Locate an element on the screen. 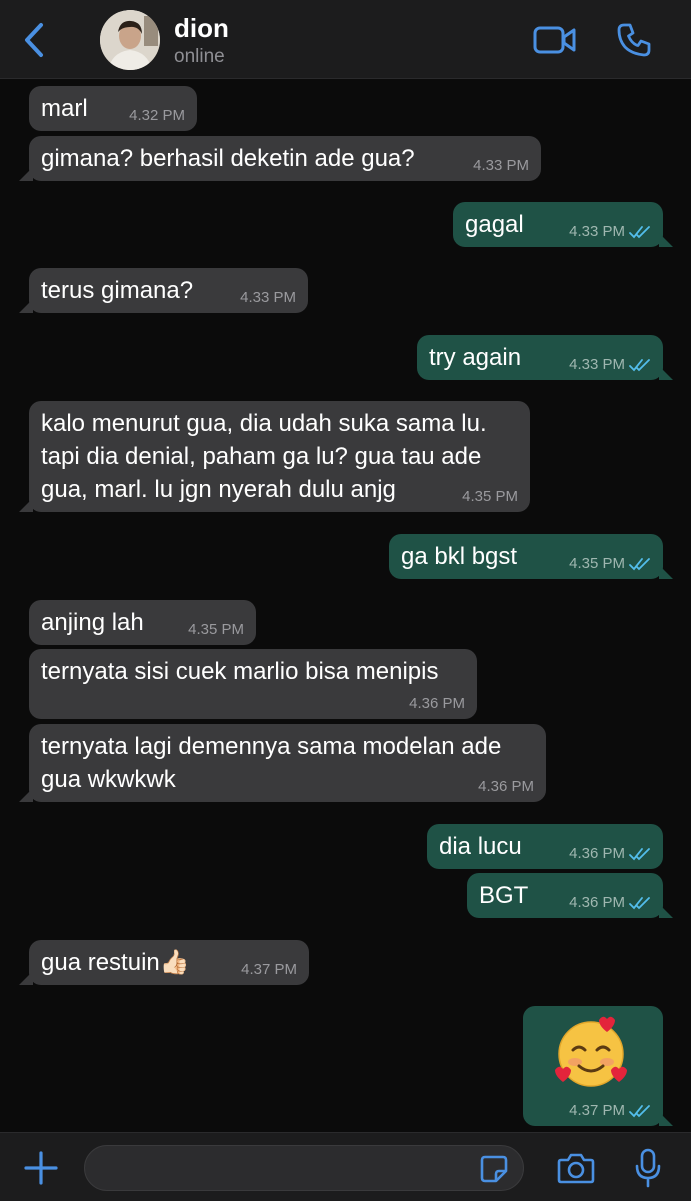 Image resolution: width=691 pixels, height=1201 pixels. composer-bar is located at coordinates (345, 1166).